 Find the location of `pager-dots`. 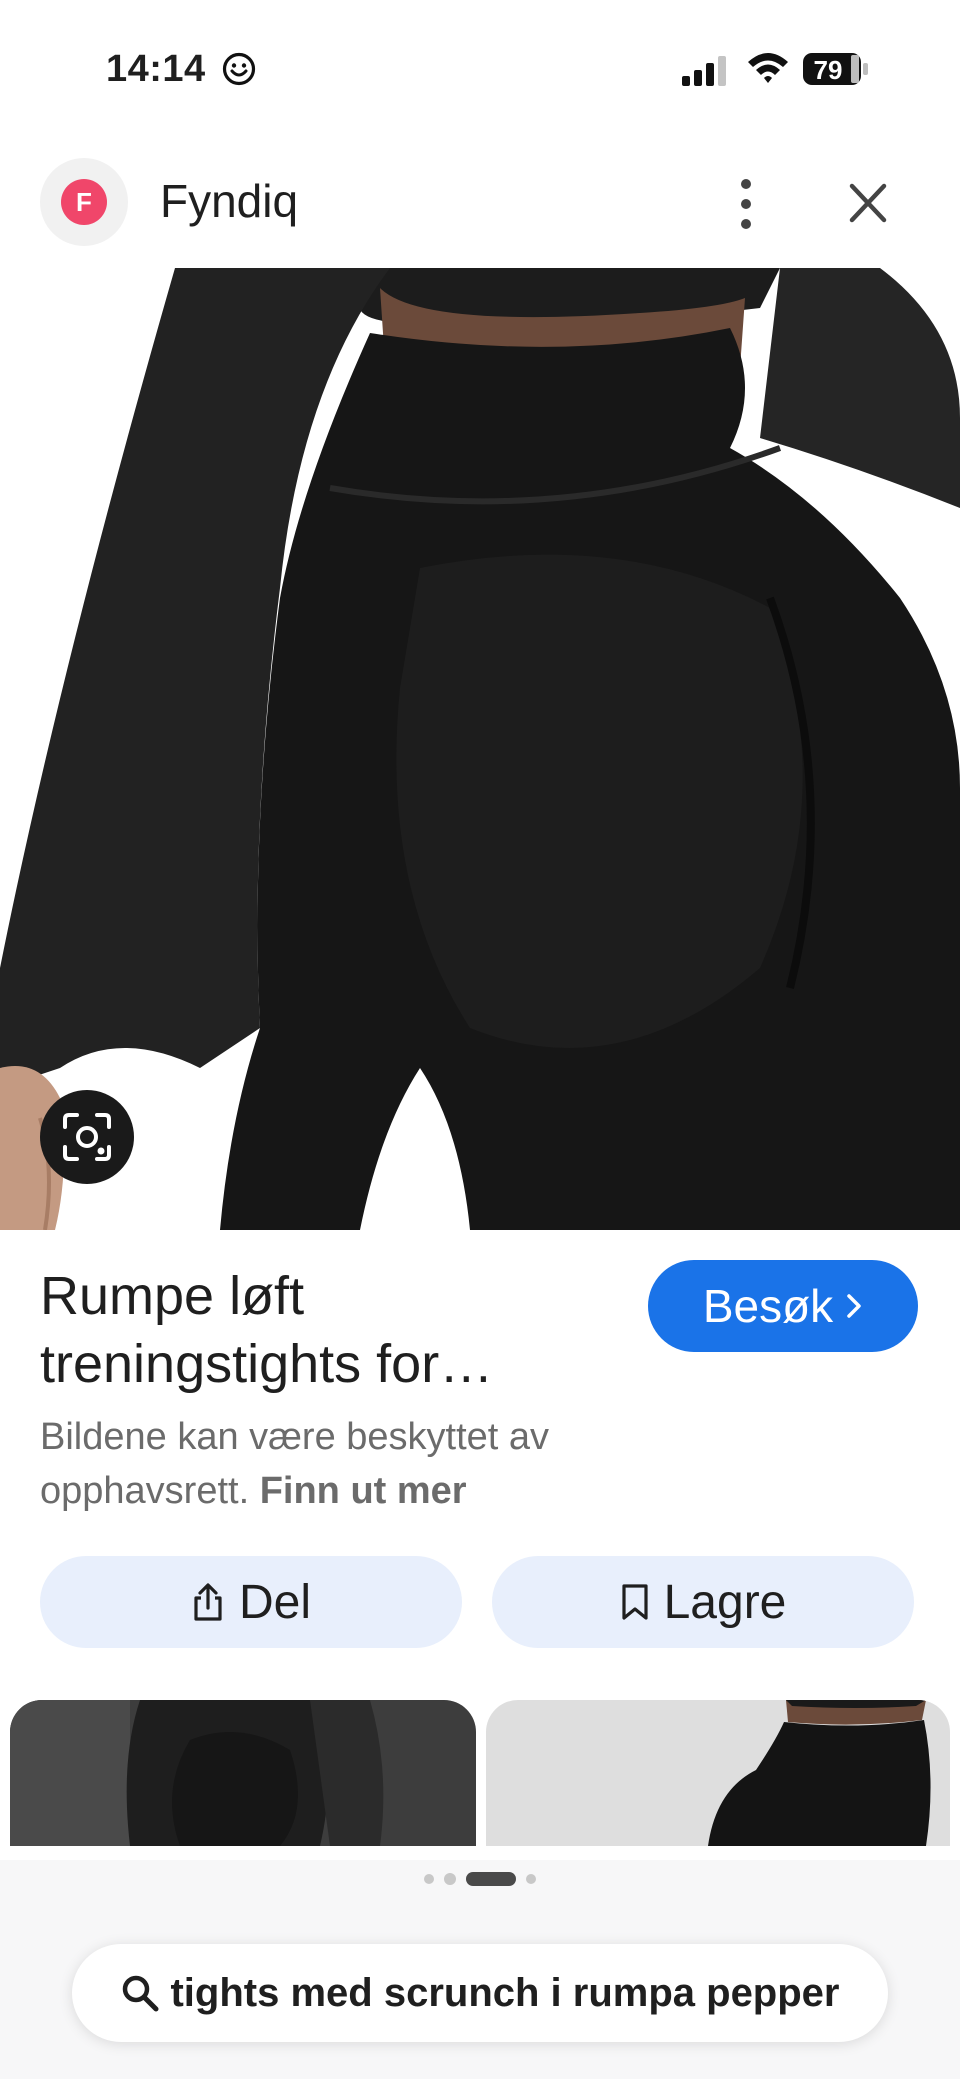

pager-dots is located at coordinates (480, 1879).